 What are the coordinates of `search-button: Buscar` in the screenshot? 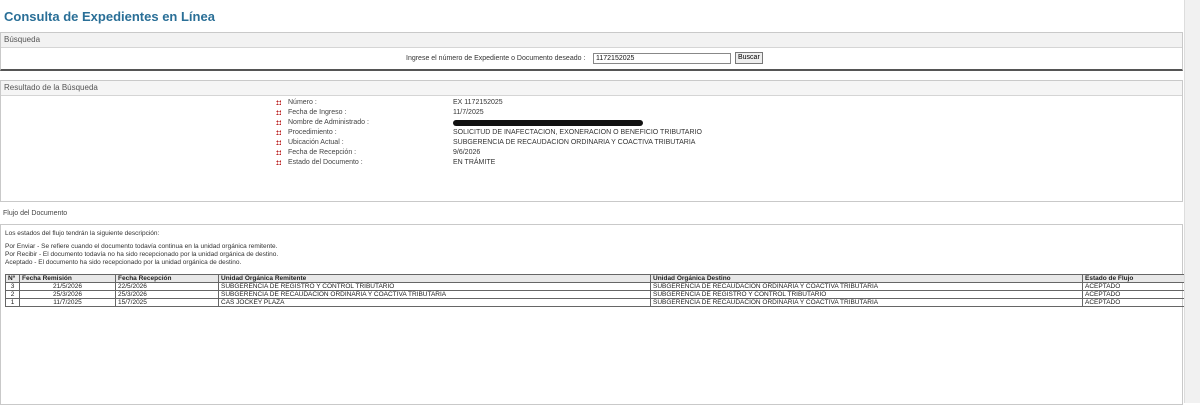 It's located at (749, 58).